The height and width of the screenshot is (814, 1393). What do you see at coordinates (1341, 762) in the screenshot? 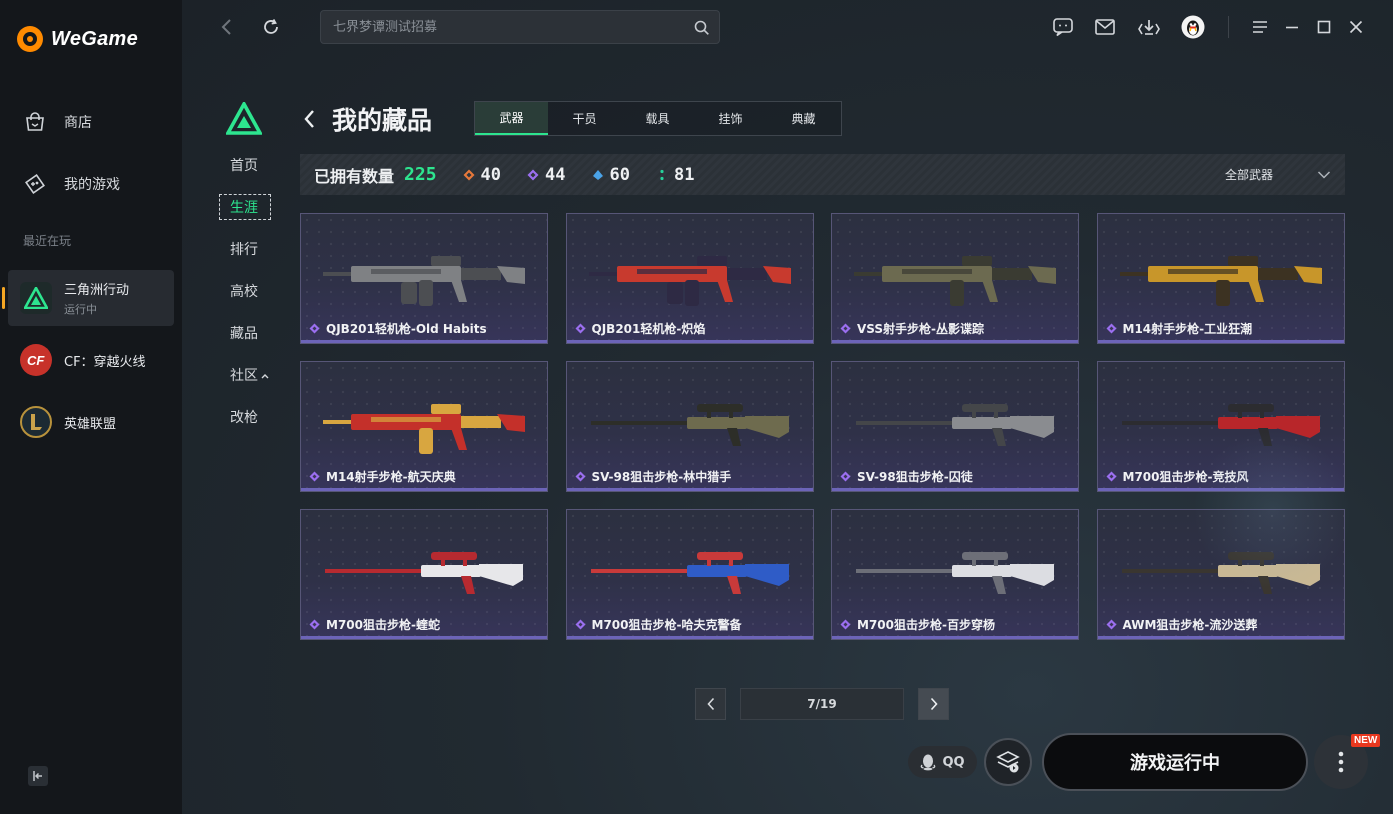
I see `more-vertical-icon` at bounding box center [1341, 762].